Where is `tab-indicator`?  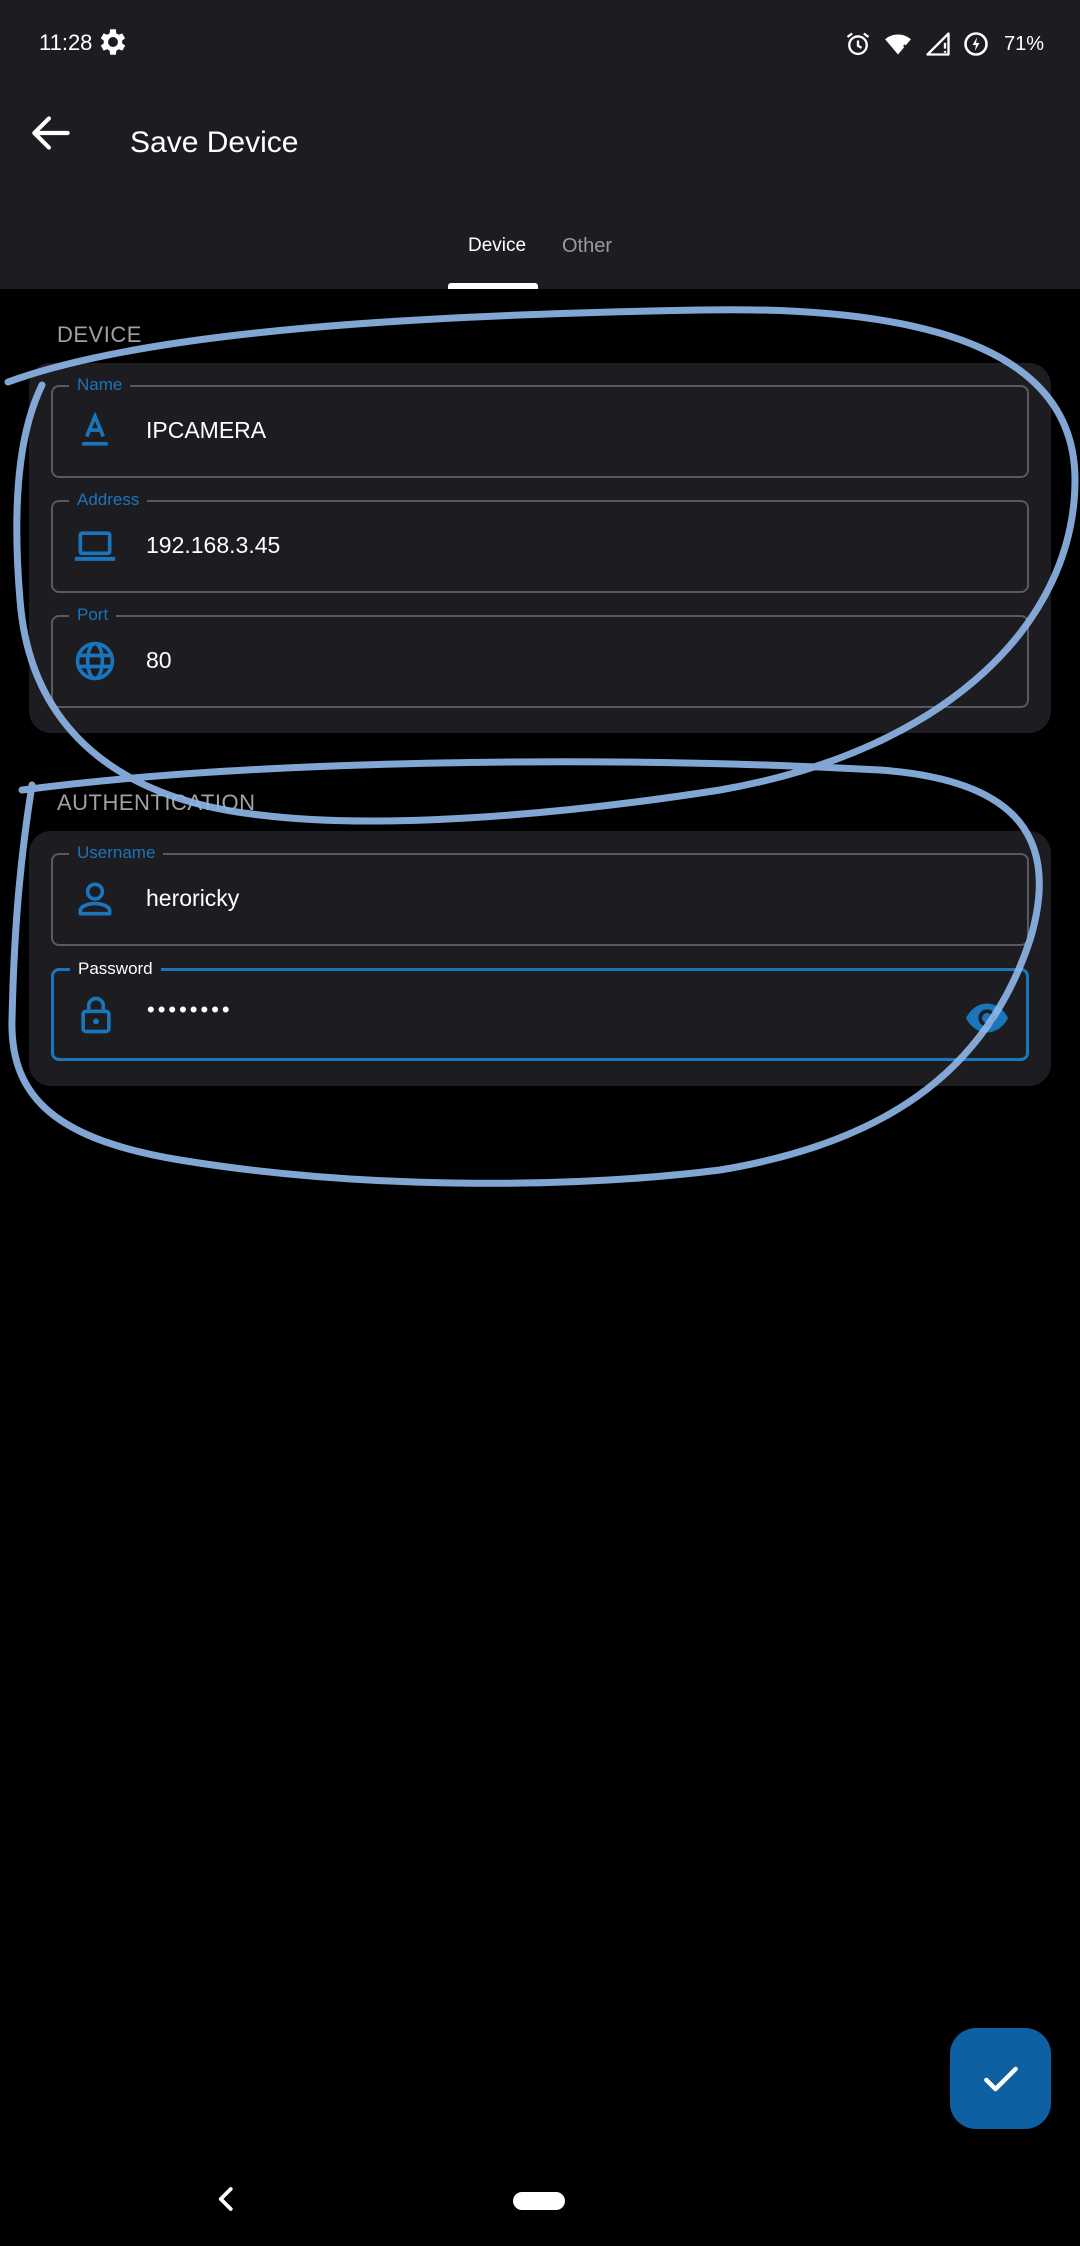 tab-indicator is located at coordinates (493, 286).